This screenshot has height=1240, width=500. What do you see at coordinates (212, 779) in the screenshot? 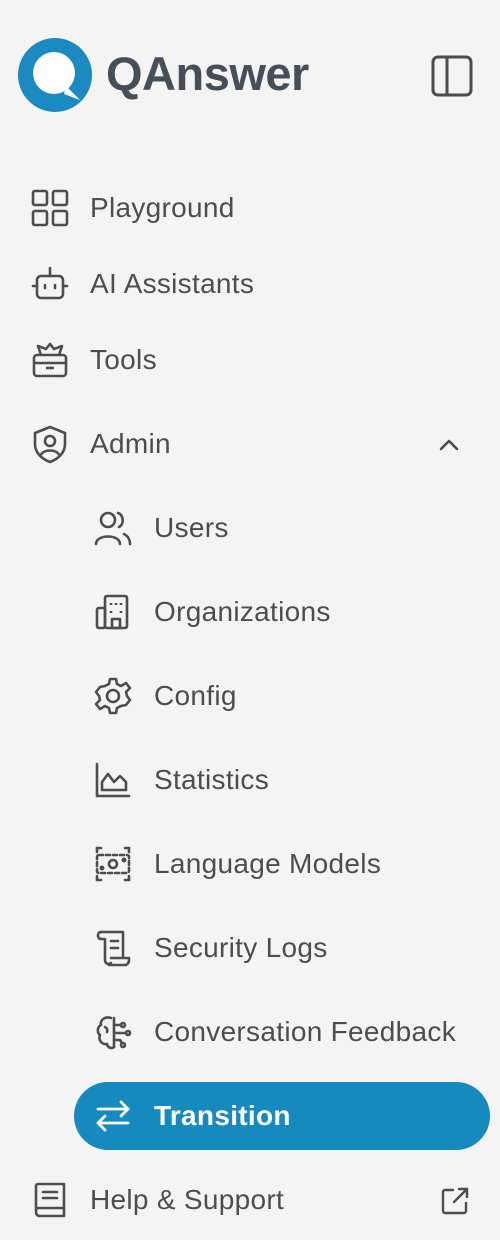
I see `nav-label-statistics: Statistics` at bounding box center [212, 779].